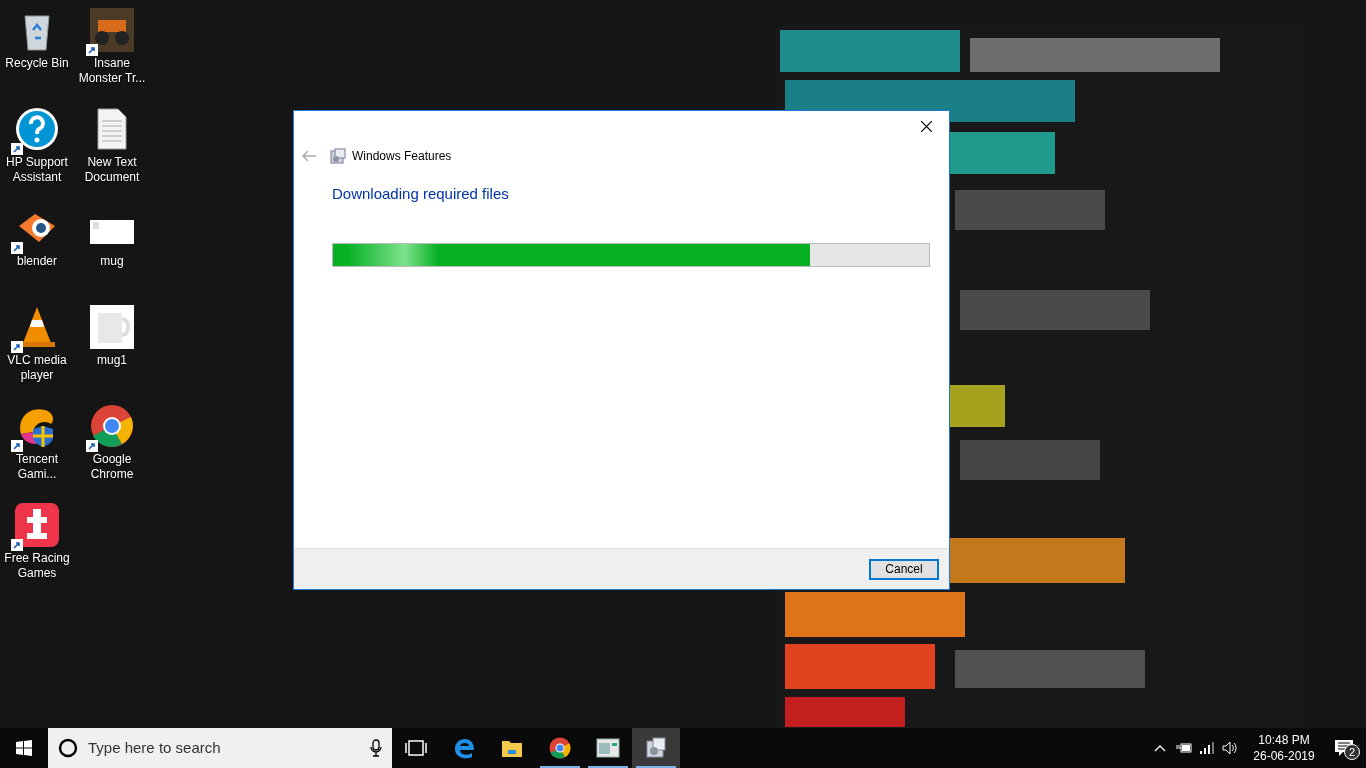 The height and width of the screenshot is (768, 1366). I want to click on clock-time: 10:48 PM, so click(1284, 740).